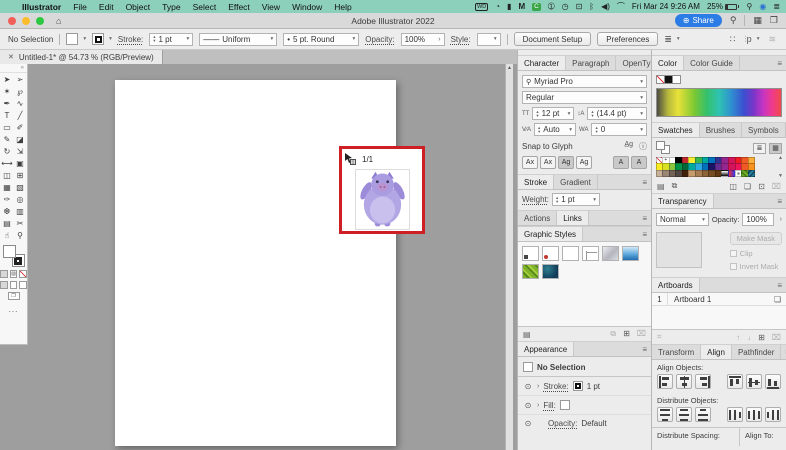  Describe the element at coordinates (735, 381) in the screenshot. I see `align-top-button` at that location.